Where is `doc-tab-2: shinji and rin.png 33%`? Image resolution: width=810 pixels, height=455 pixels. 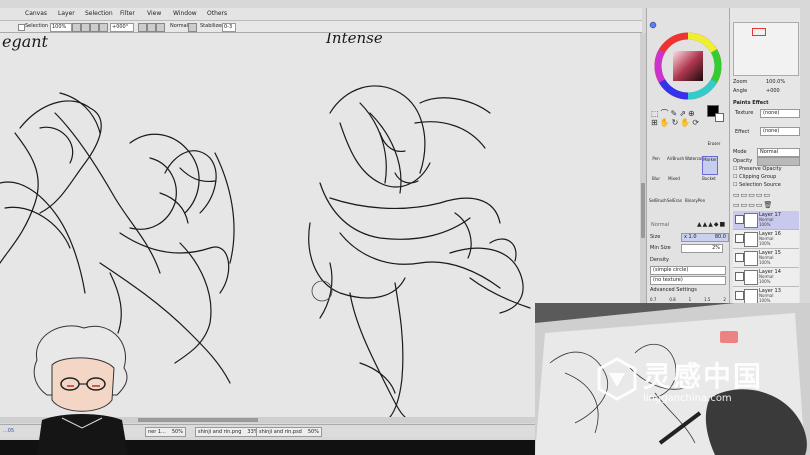
doc-tab-2: shinji and rin.png 33% is located at coordinates (228, 432).